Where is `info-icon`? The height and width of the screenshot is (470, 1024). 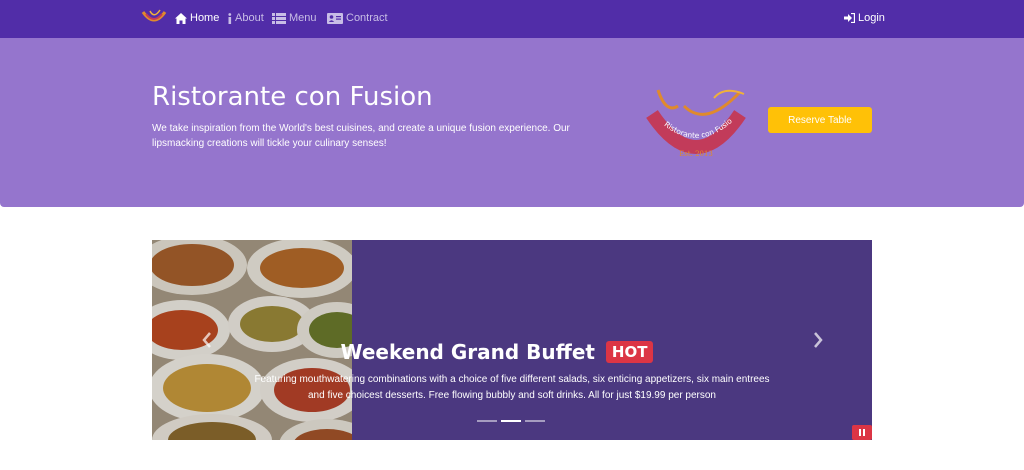
info-icon is located at coordinates (230, 18).